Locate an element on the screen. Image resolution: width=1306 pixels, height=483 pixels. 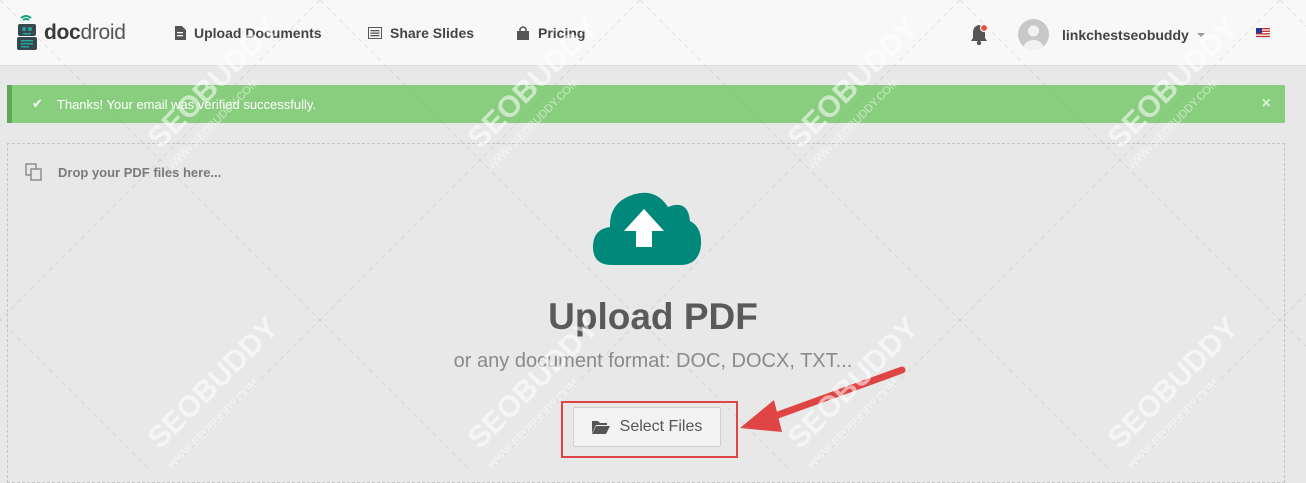
user-menu: linkchestseobuddy is located at coordinates (1111, 34).